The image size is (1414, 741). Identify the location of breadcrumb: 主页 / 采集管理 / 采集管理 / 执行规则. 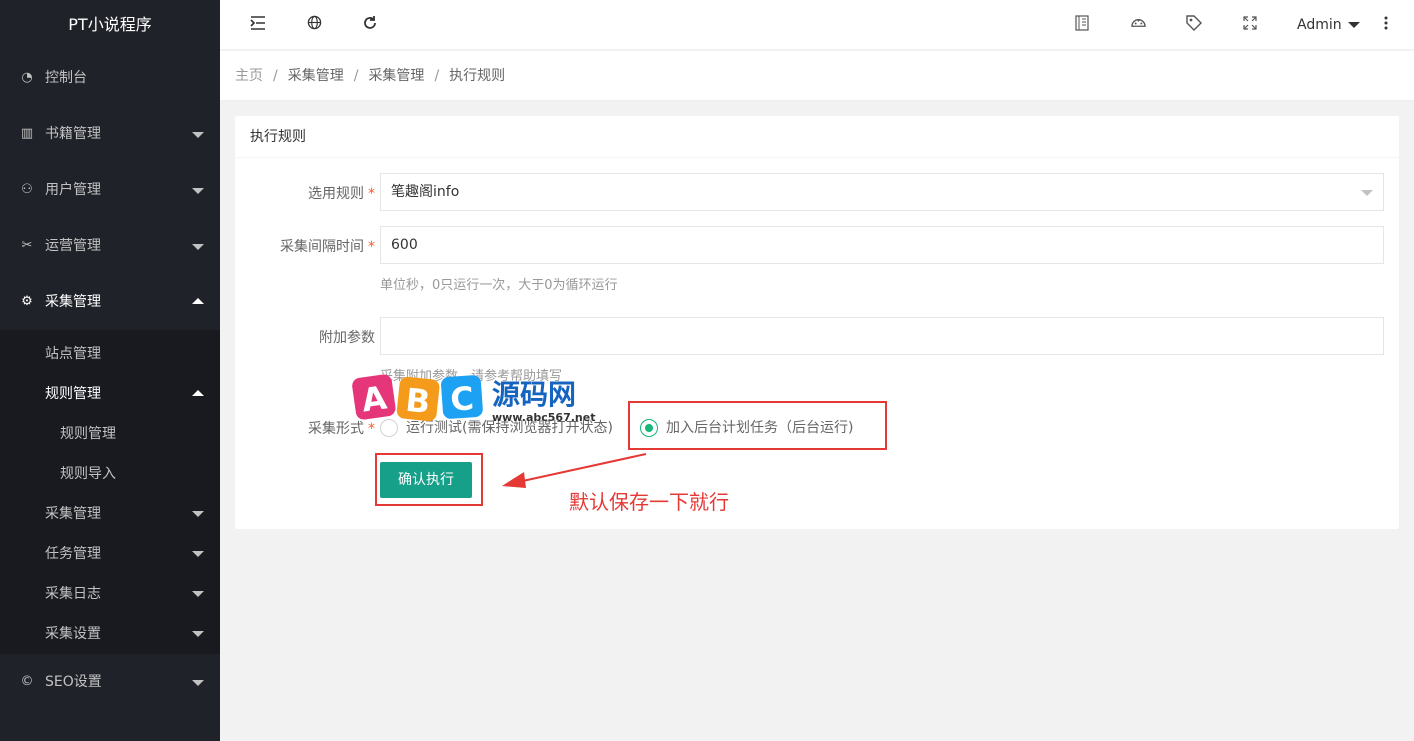
(817, 76).